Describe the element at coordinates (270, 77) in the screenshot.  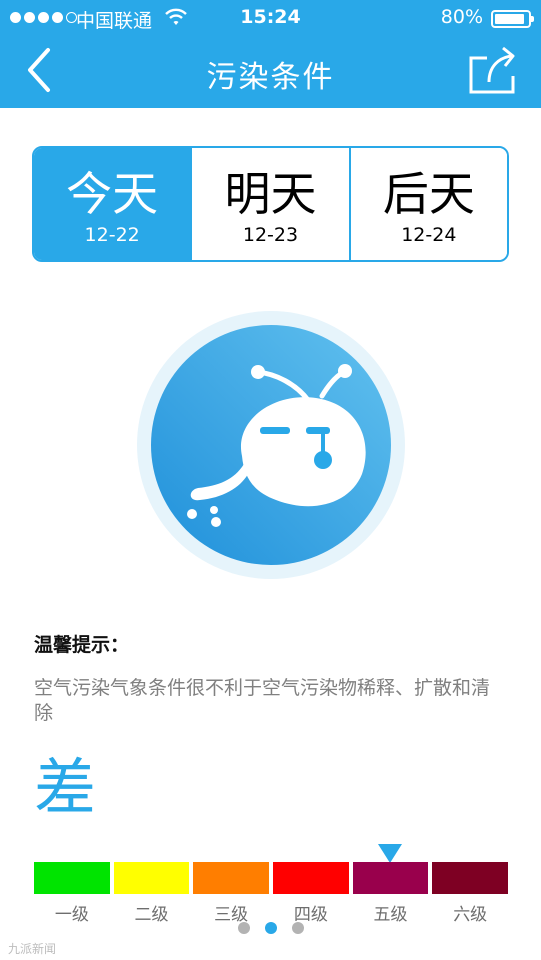
I see `page-title: 污染条件` at that location.